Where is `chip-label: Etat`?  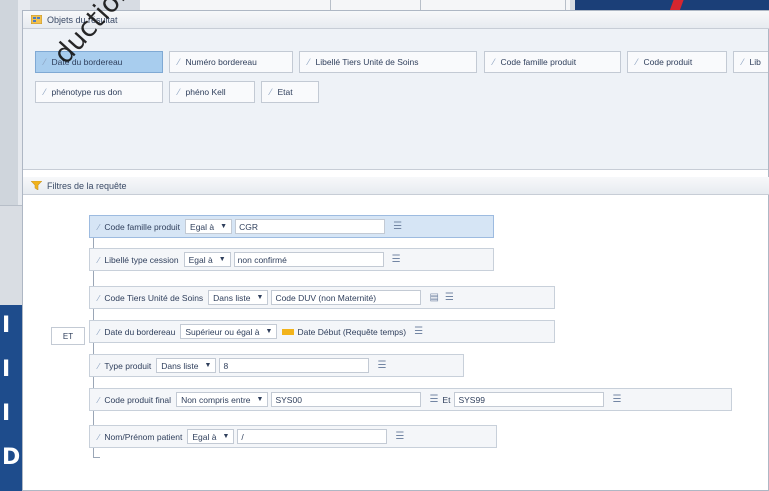 chip-label: Etat is located at coordinates (285, 92).